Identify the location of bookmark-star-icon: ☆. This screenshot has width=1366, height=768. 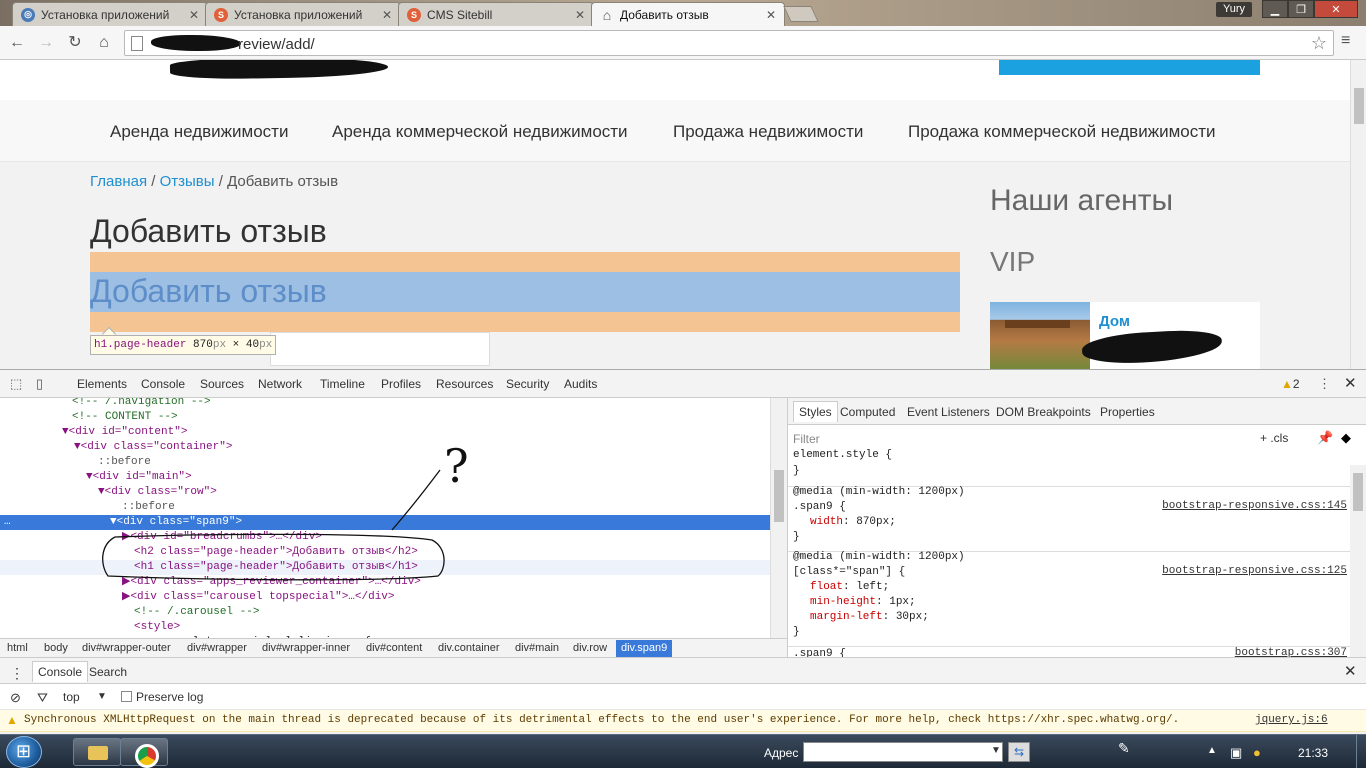
(1319, 43).